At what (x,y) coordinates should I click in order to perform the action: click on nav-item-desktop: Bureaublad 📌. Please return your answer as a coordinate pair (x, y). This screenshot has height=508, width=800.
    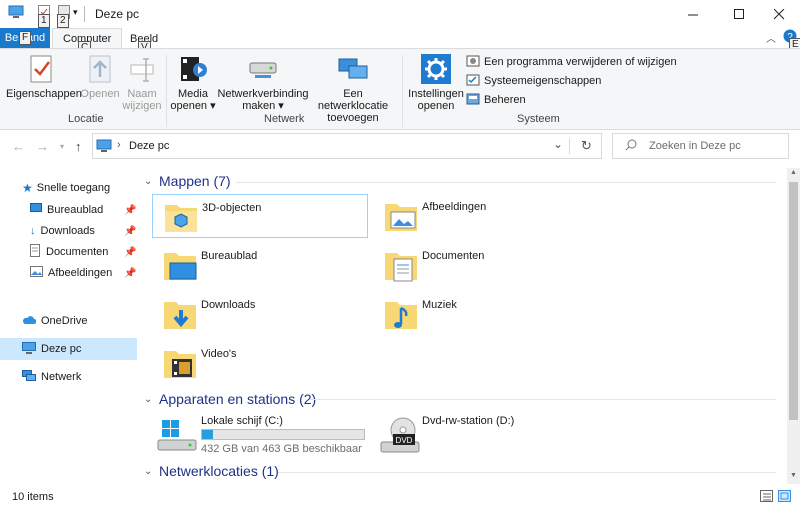
    Looking at the image, I should click on (68, 210).